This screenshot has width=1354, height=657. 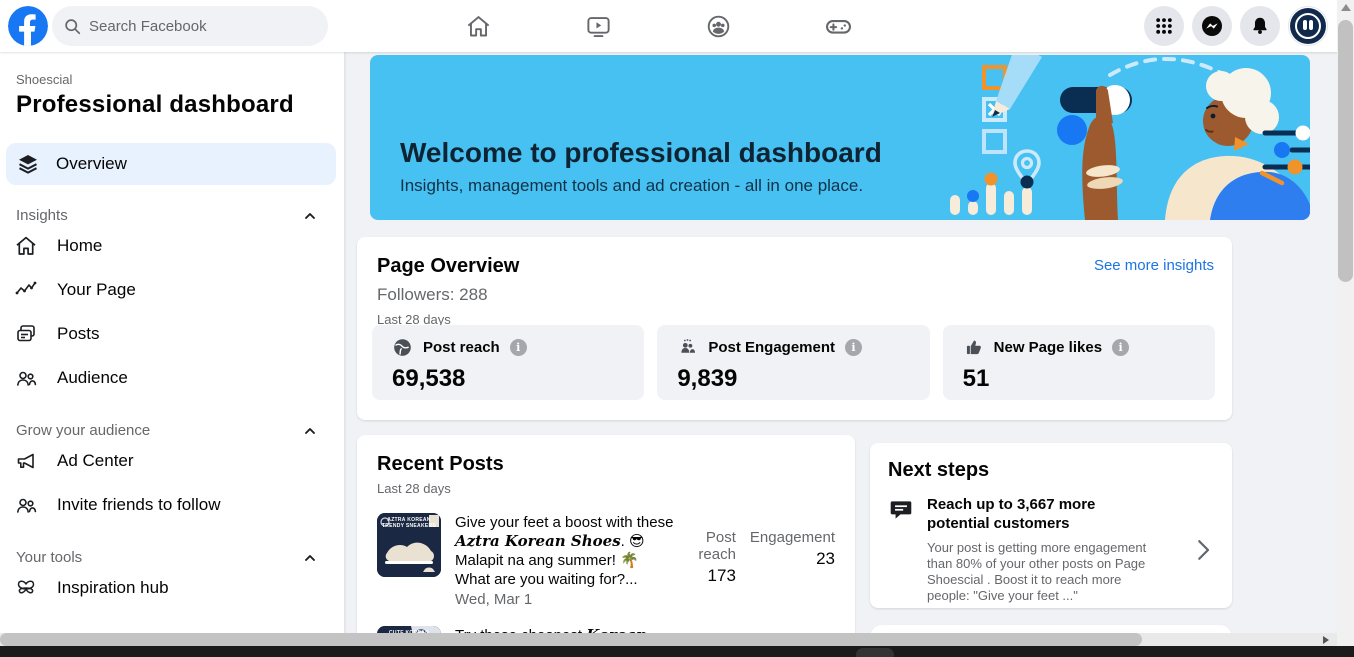 I want to click on account-avatar, so click(x=1308, y=26).